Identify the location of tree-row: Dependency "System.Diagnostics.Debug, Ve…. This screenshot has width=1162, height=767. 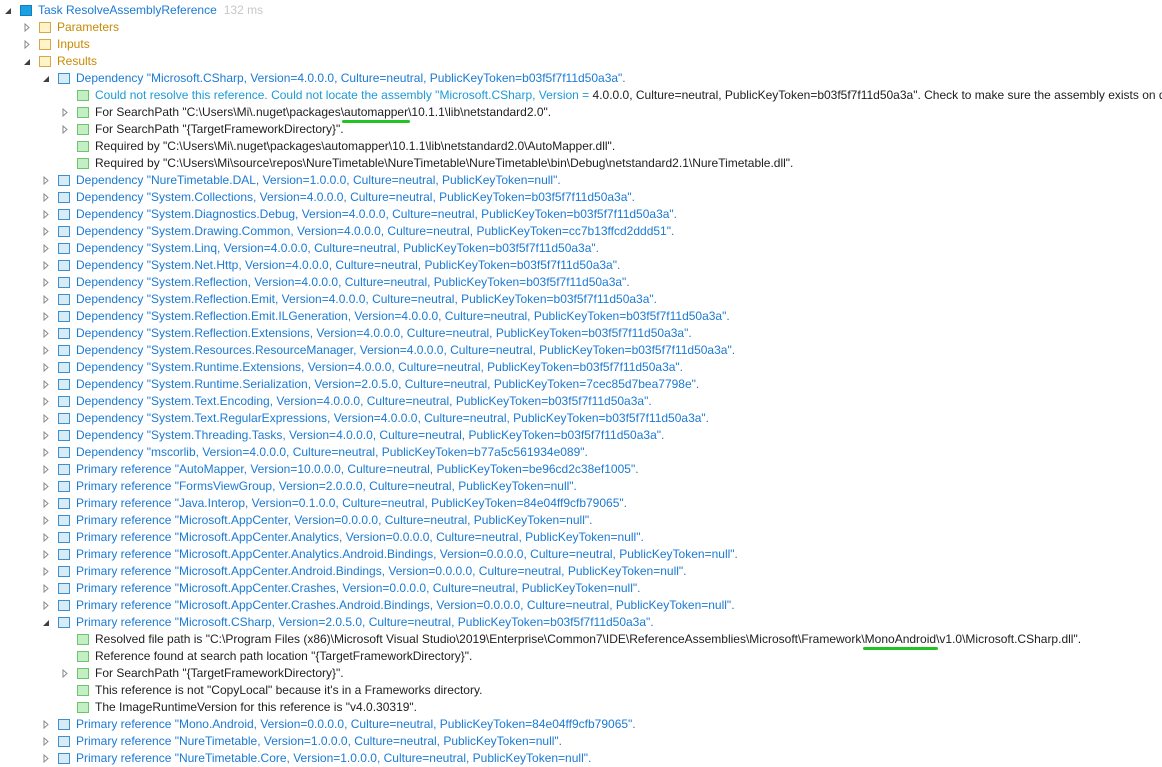
(358, 214).